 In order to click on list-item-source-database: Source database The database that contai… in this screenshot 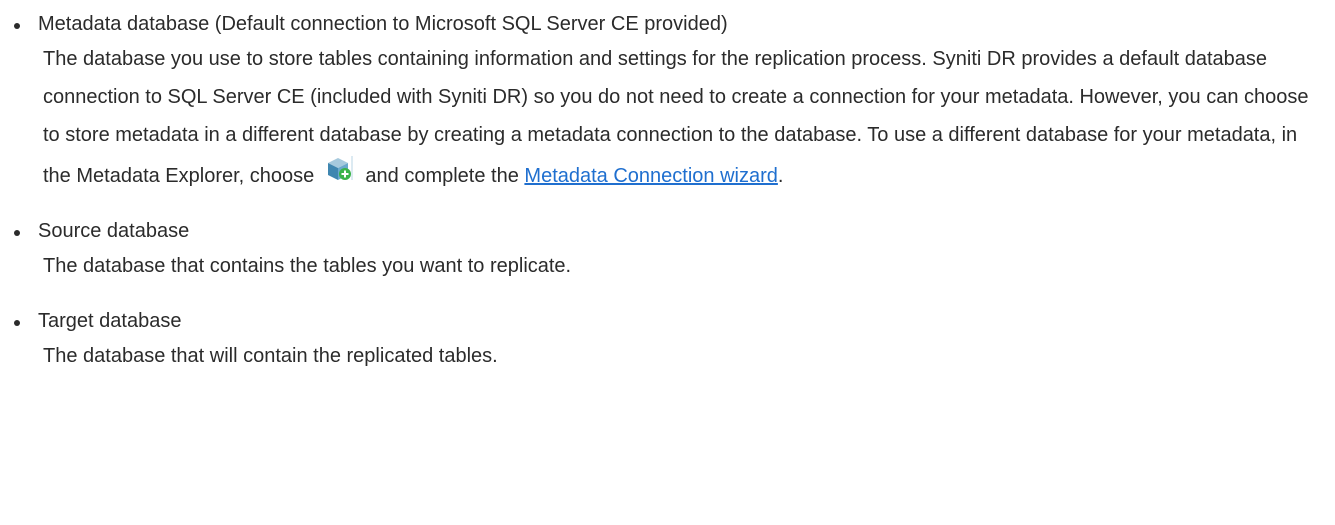, I will do `click(667, 251)`.